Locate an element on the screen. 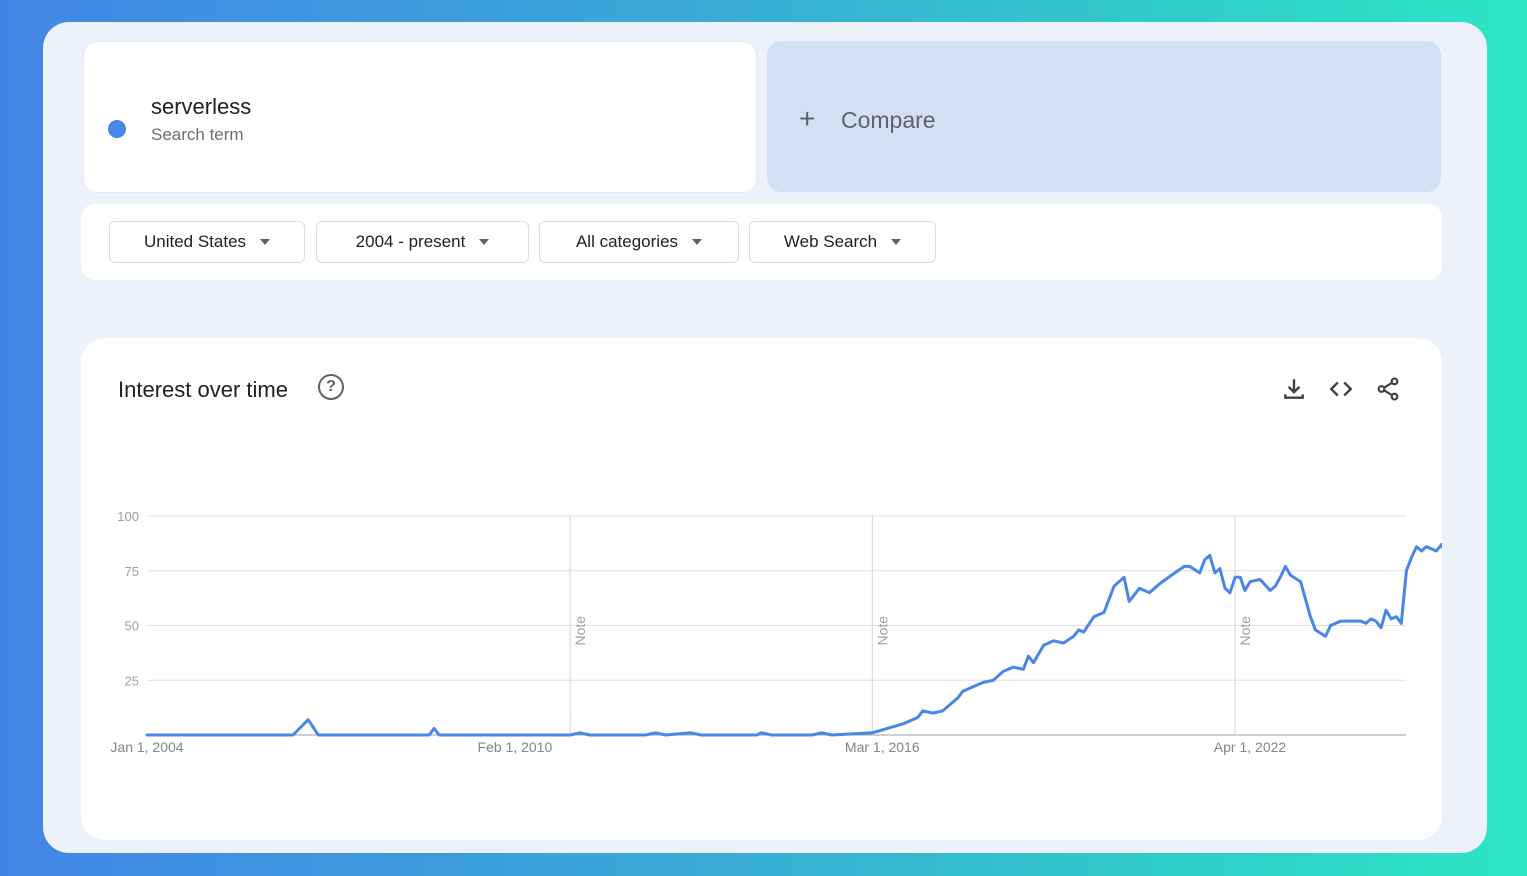 This screenshot has width=1527, height=876. y-tick-label: 75 is located at coordinates (132, 571).